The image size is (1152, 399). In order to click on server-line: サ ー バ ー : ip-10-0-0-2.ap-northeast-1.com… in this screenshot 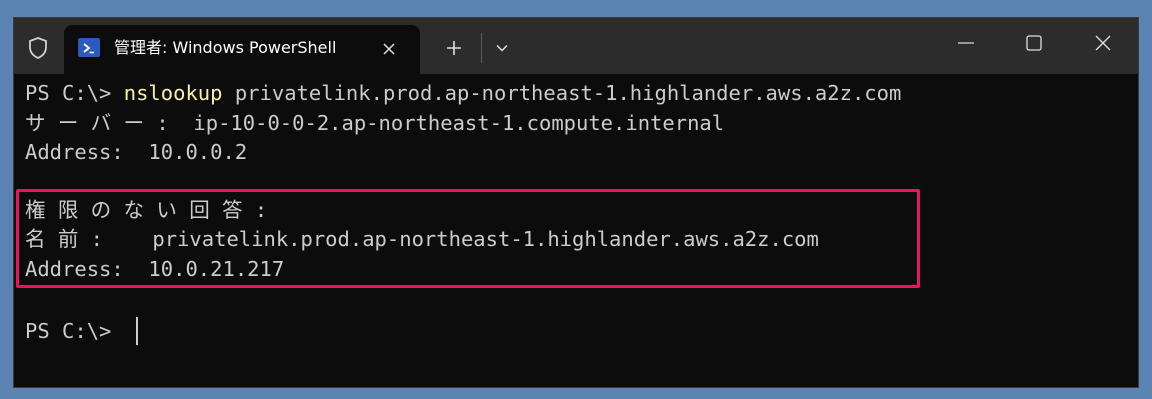, I will do `click(375, 123)`.